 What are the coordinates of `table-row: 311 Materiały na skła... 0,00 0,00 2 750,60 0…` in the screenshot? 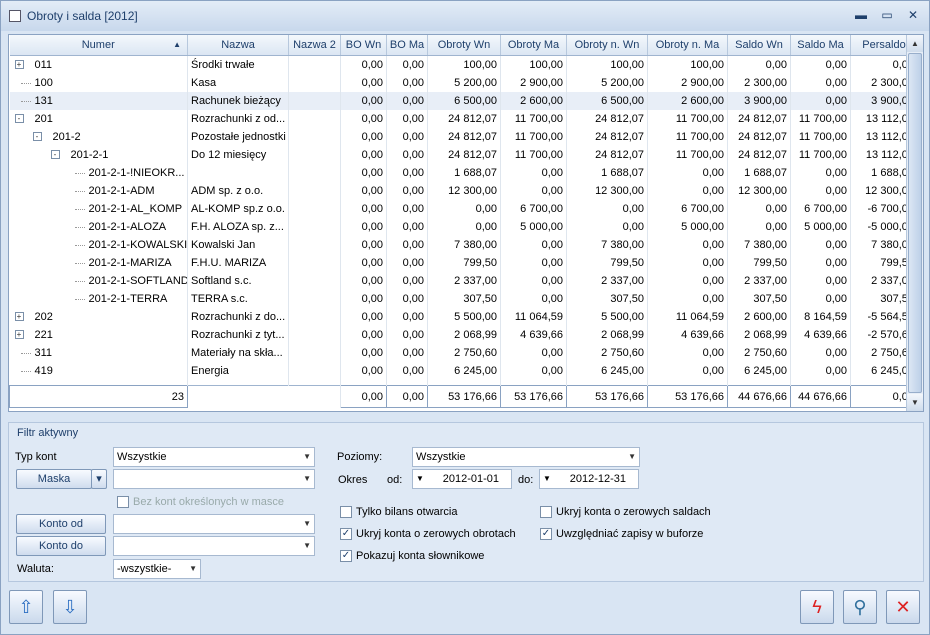 It's located at (463, 352).